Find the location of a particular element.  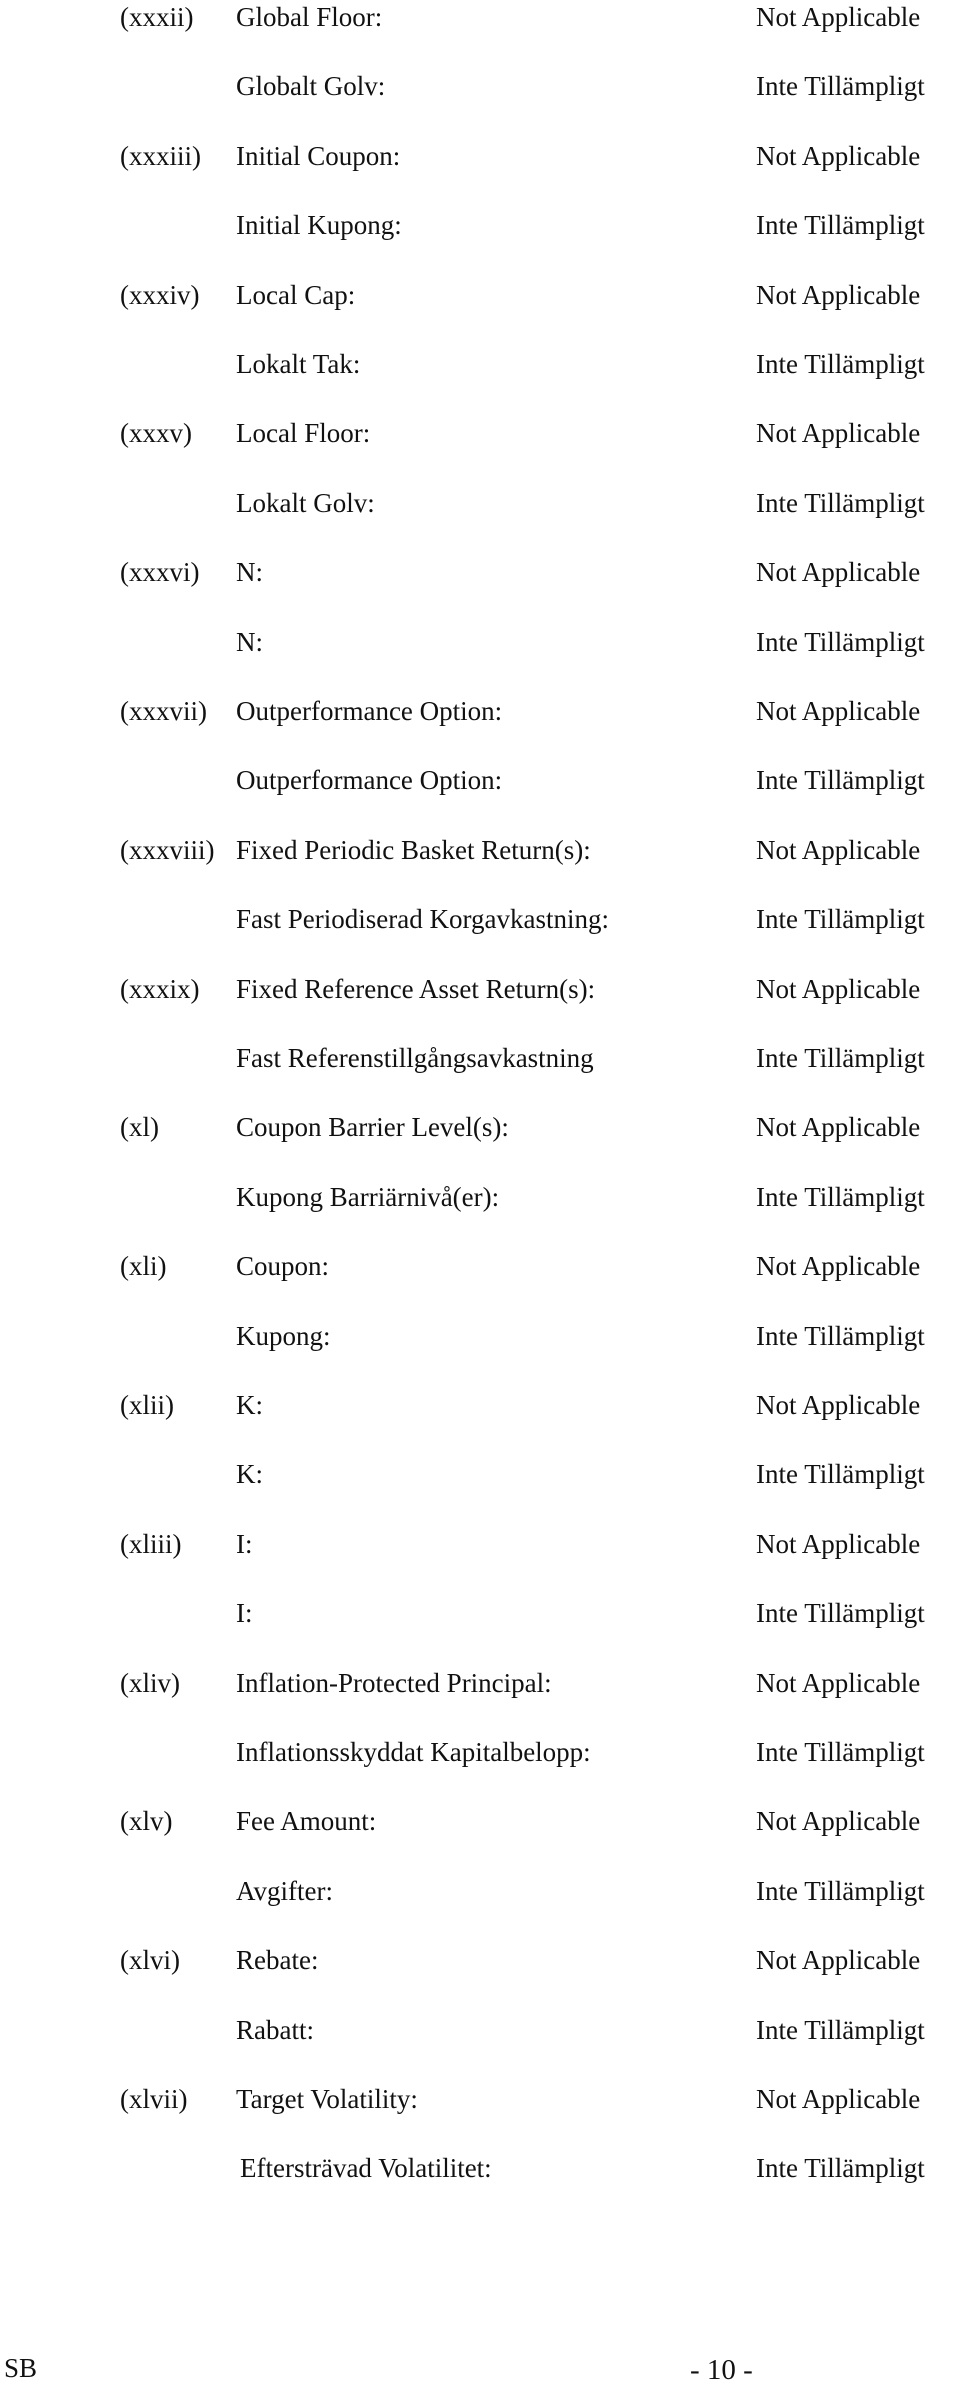

term-row-english: (xlv) Fee Amount: Not Applicable is located at coordinates (480, 1821).